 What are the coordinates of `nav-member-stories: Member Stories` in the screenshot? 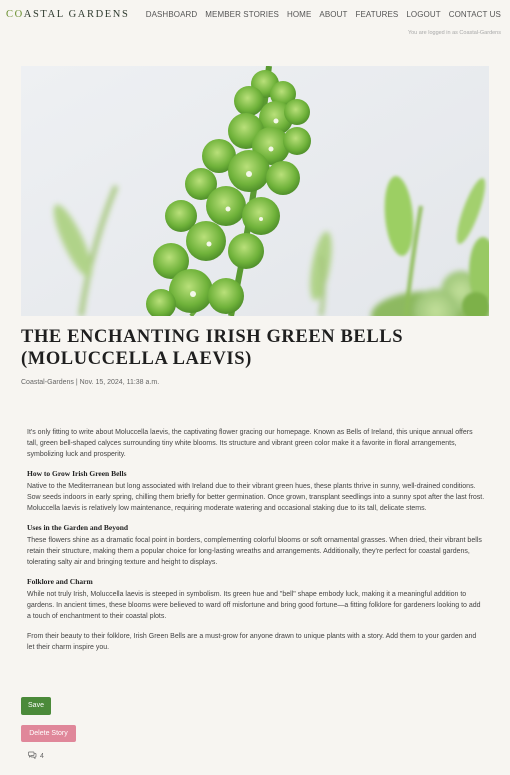 It's located at (242, 14).